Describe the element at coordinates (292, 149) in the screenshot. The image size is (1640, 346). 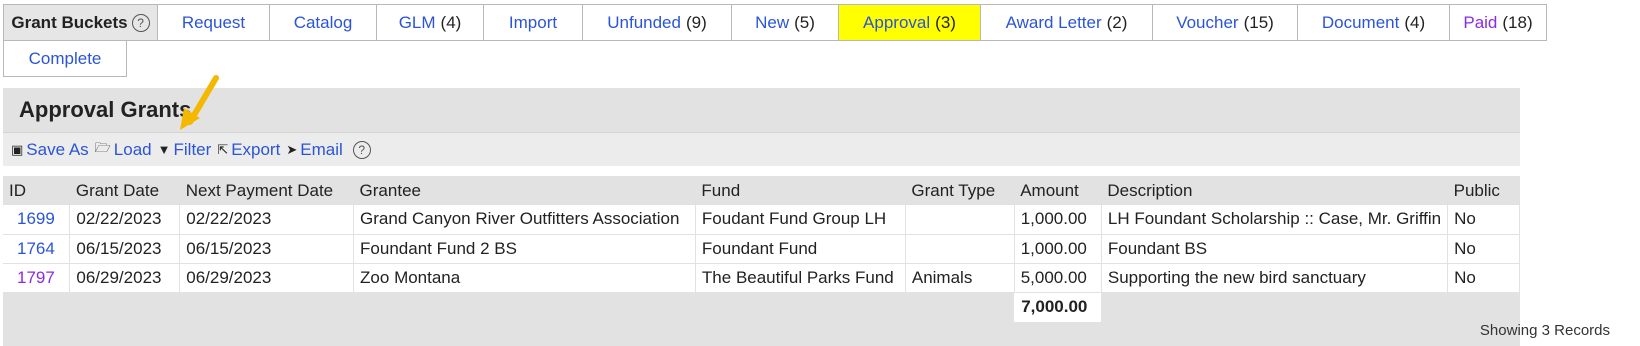
I see `send-icon: ➤` at that location.